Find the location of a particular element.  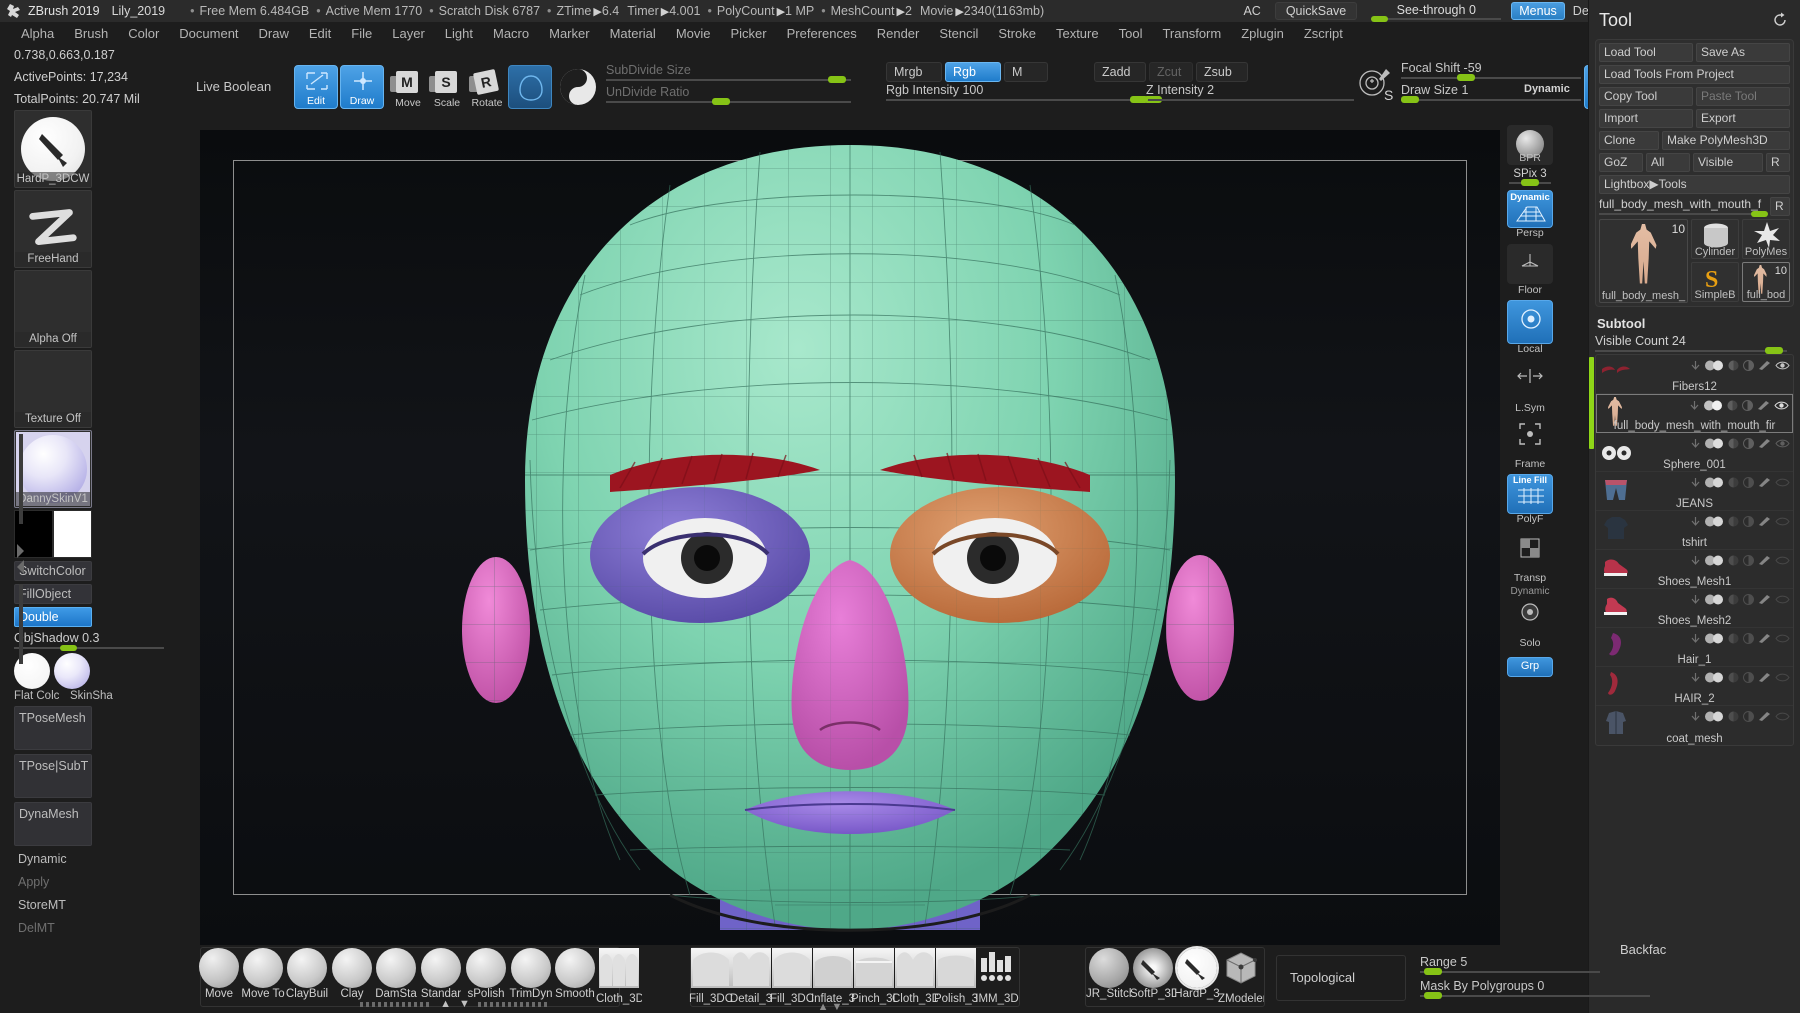

brush-smooth: Smooth is located at coordinates (575, 976).